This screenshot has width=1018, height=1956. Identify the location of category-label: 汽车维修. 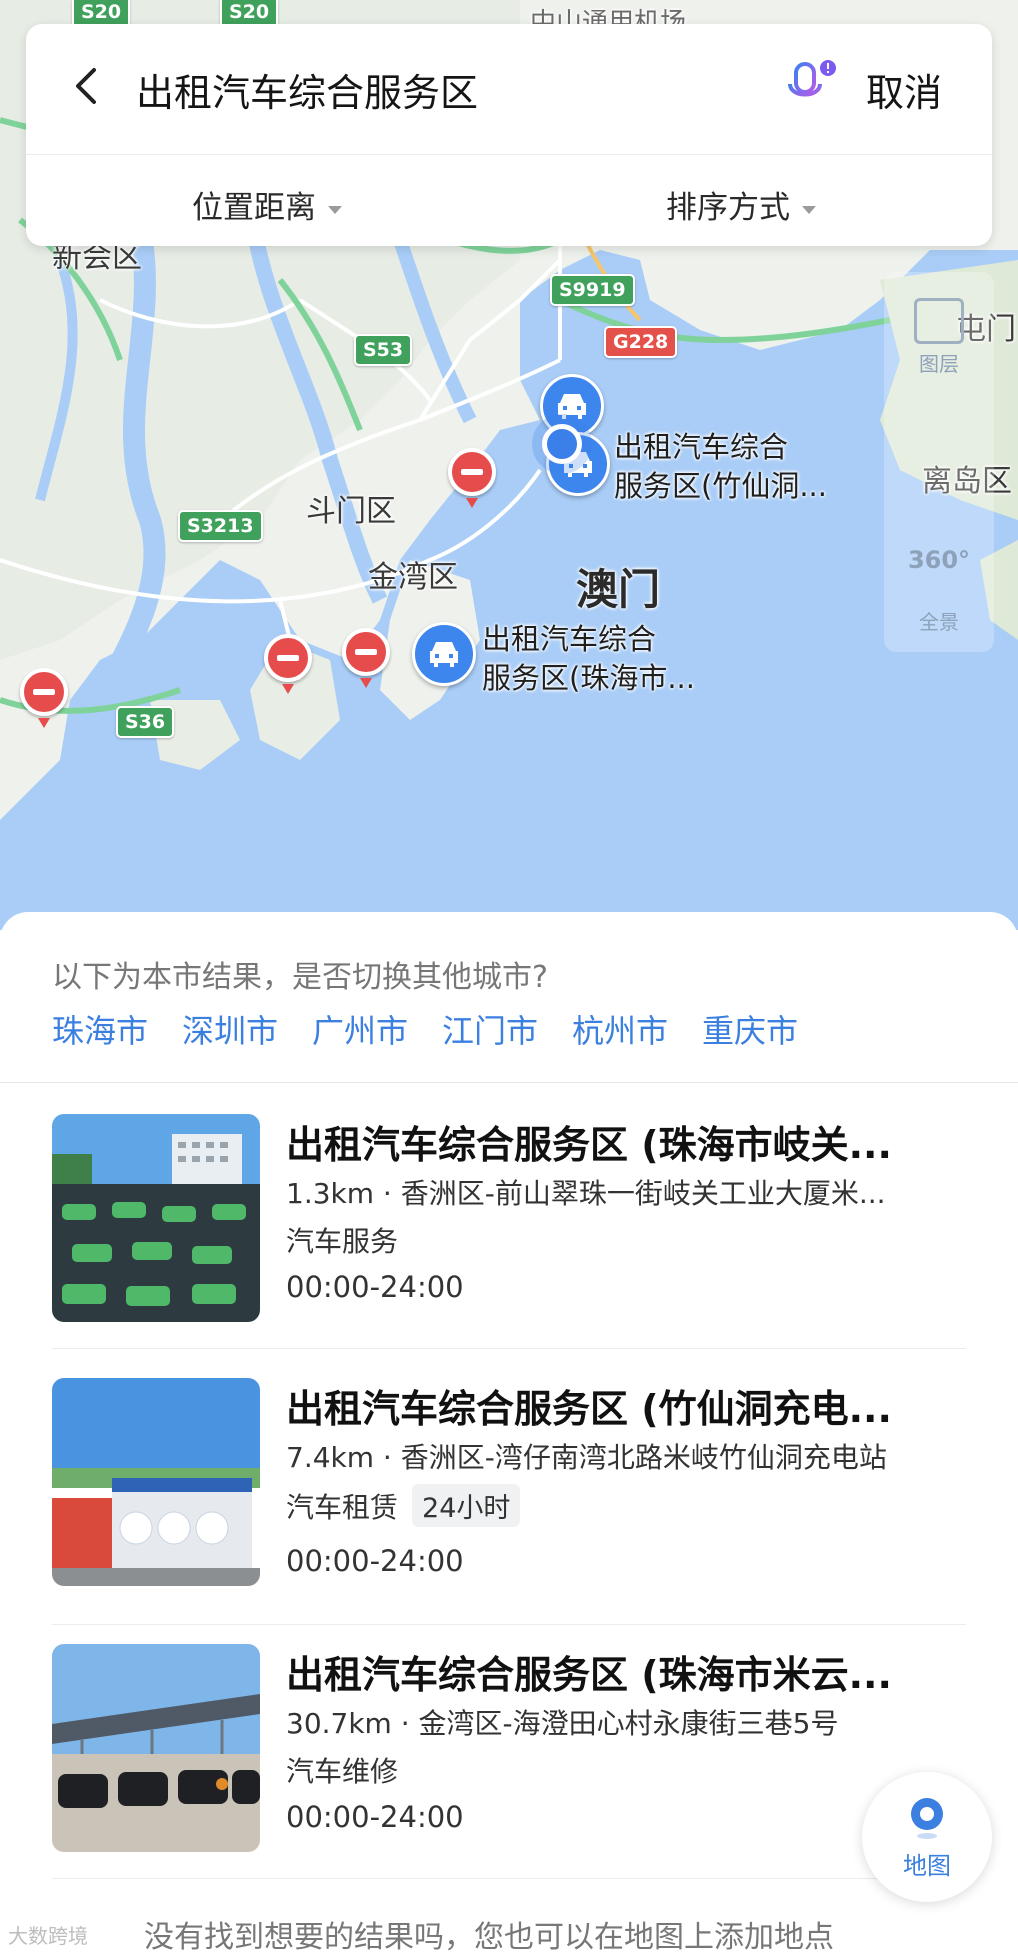
(342, 1771).